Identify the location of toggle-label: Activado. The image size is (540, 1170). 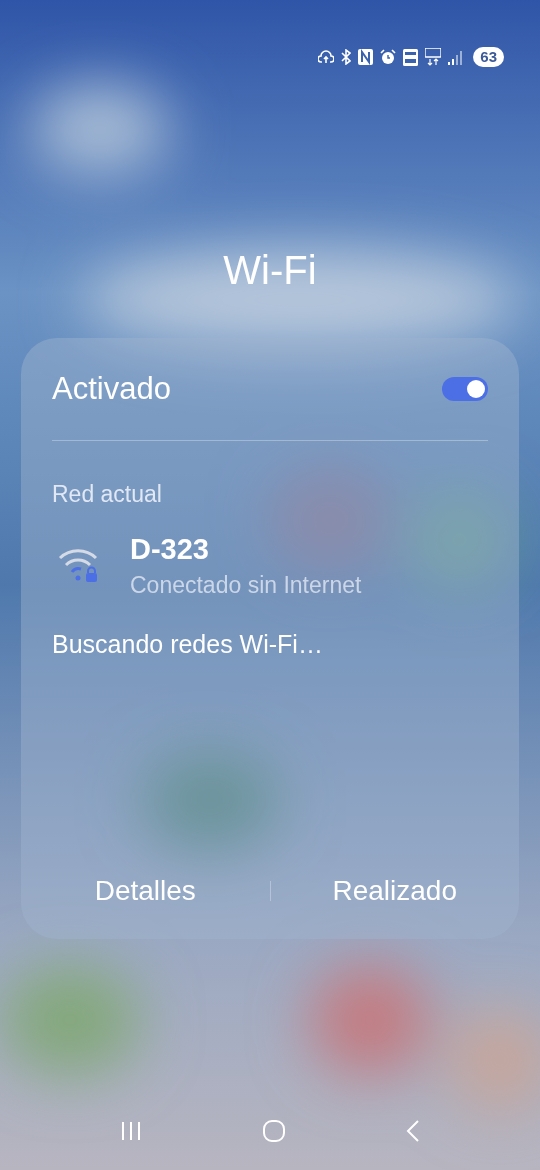
(111, 388).